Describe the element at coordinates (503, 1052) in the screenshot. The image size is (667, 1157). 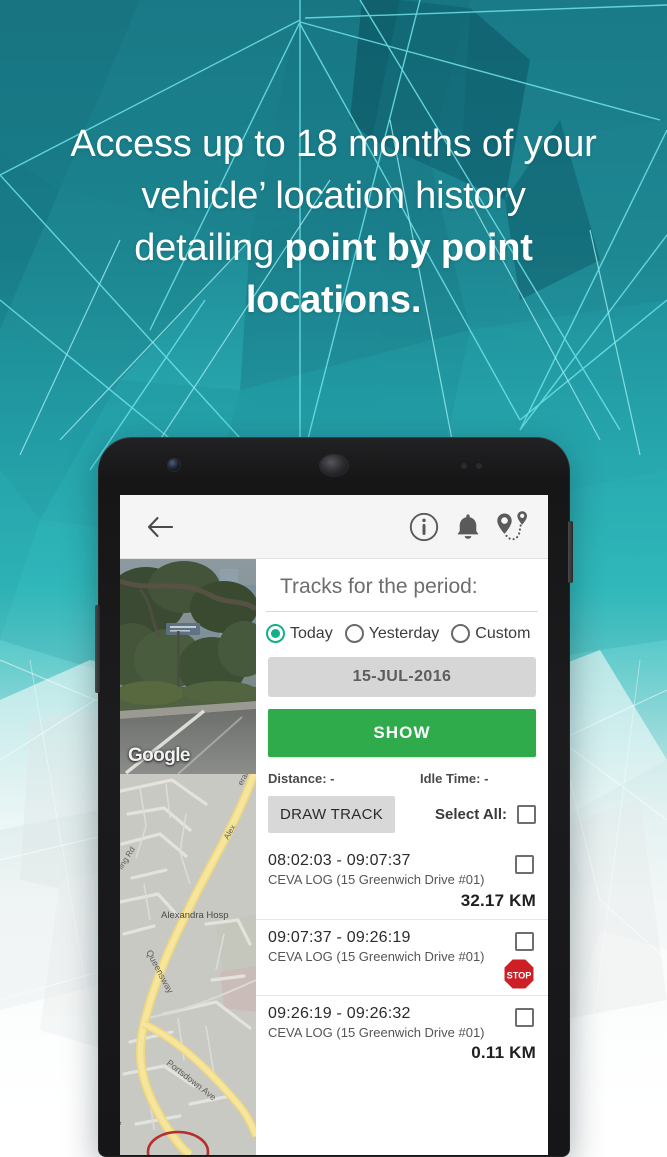
I see `track-distance: 0.11 KM` at that location.